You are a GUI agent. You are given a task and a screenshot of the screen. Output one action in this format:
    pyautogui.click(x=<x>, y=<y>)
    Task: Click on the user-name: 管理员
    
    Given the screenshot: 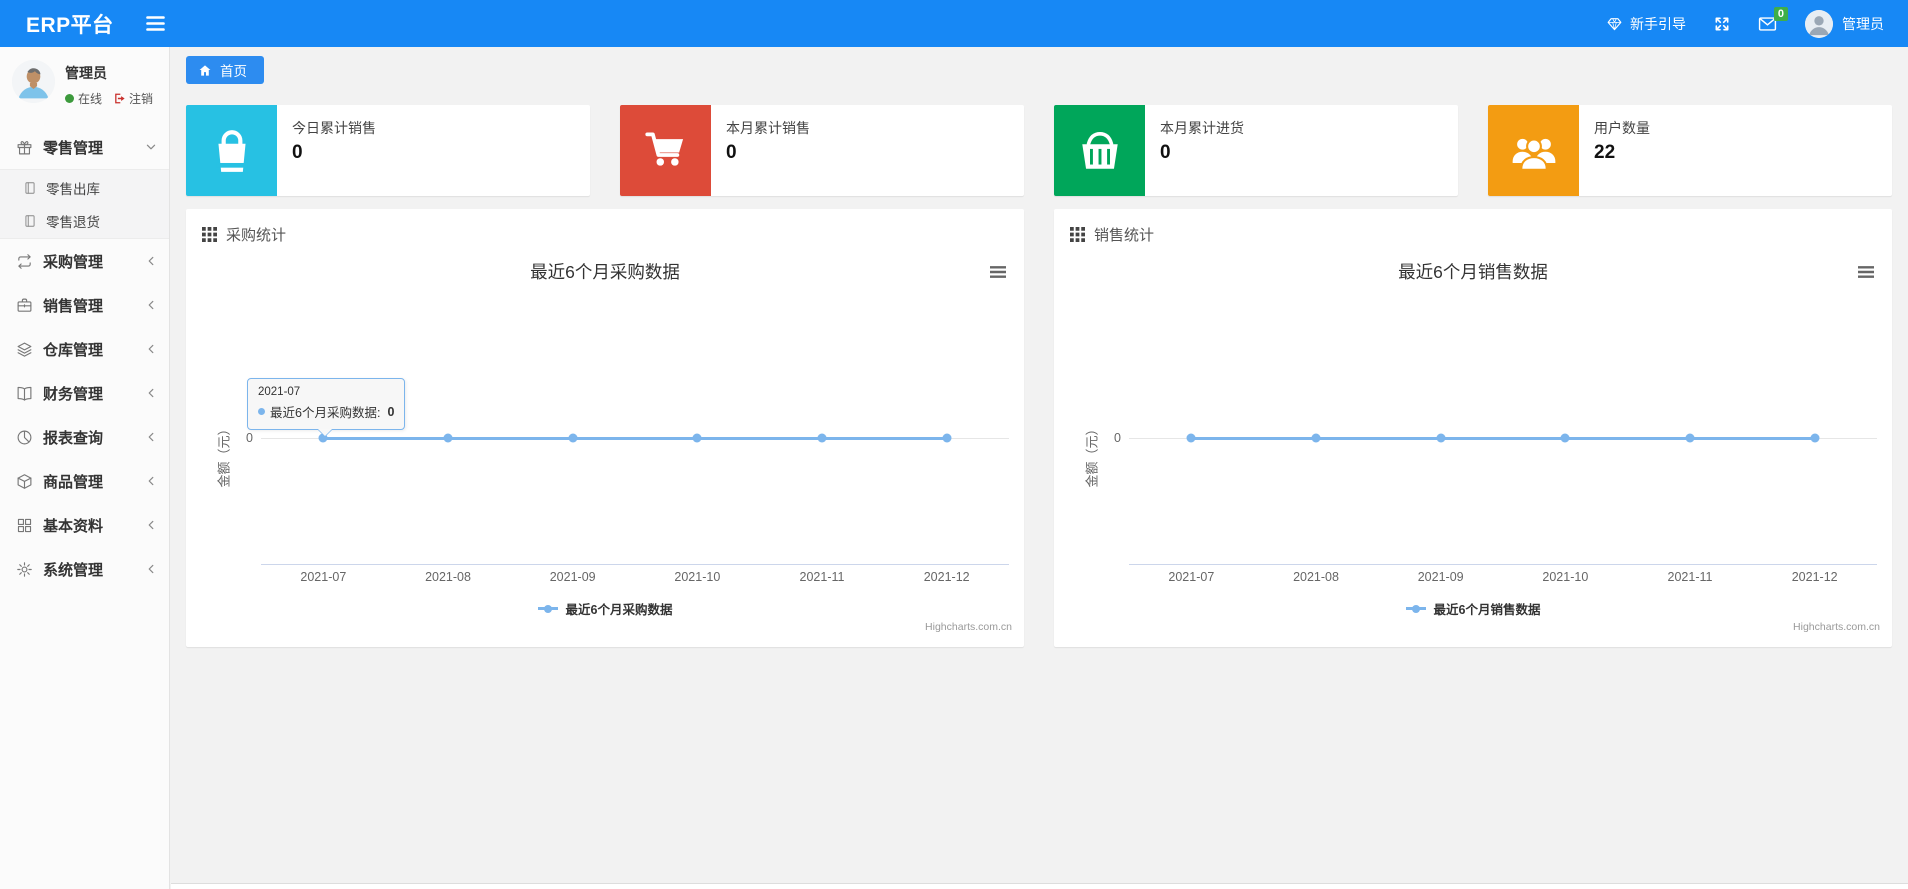 What is the action you would take?
    pyautogui.click(x=1863, y=23)
    